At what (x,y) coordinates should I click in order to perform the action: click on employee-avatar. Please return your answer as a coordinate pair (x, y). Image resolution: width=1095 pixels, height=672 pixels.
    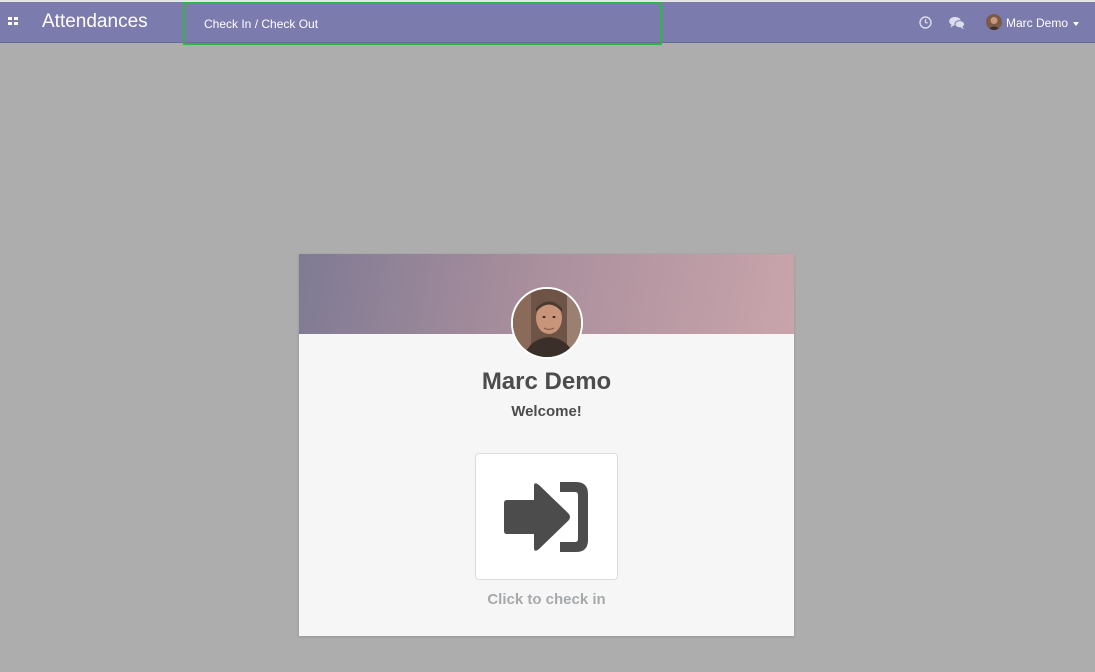
    Looking at the image, I should click on (547, 323).